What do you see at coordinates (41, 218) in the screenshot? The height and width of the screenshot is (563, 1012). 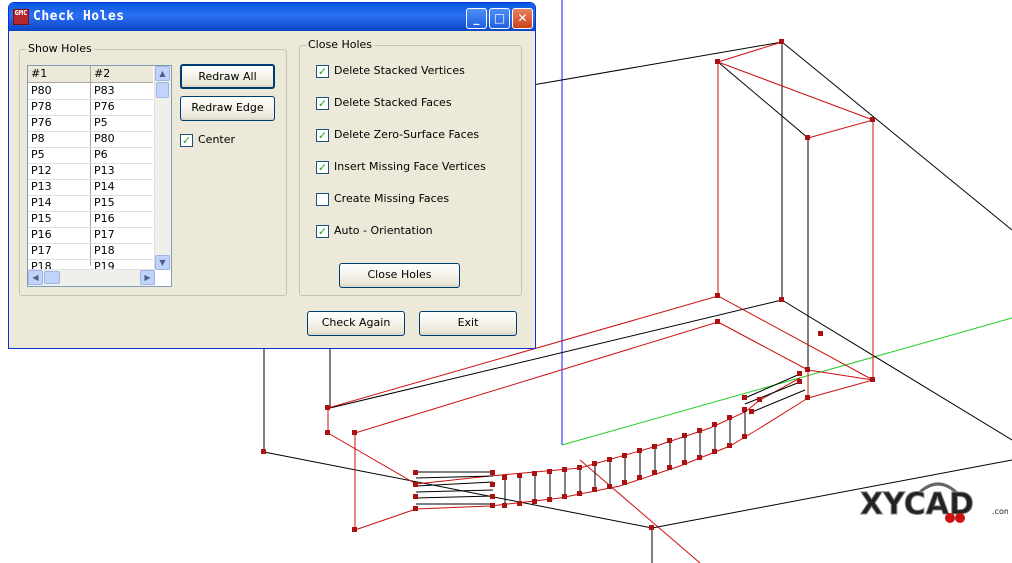 I see `cell-point-1: P15` at bounding box center [41, 218].